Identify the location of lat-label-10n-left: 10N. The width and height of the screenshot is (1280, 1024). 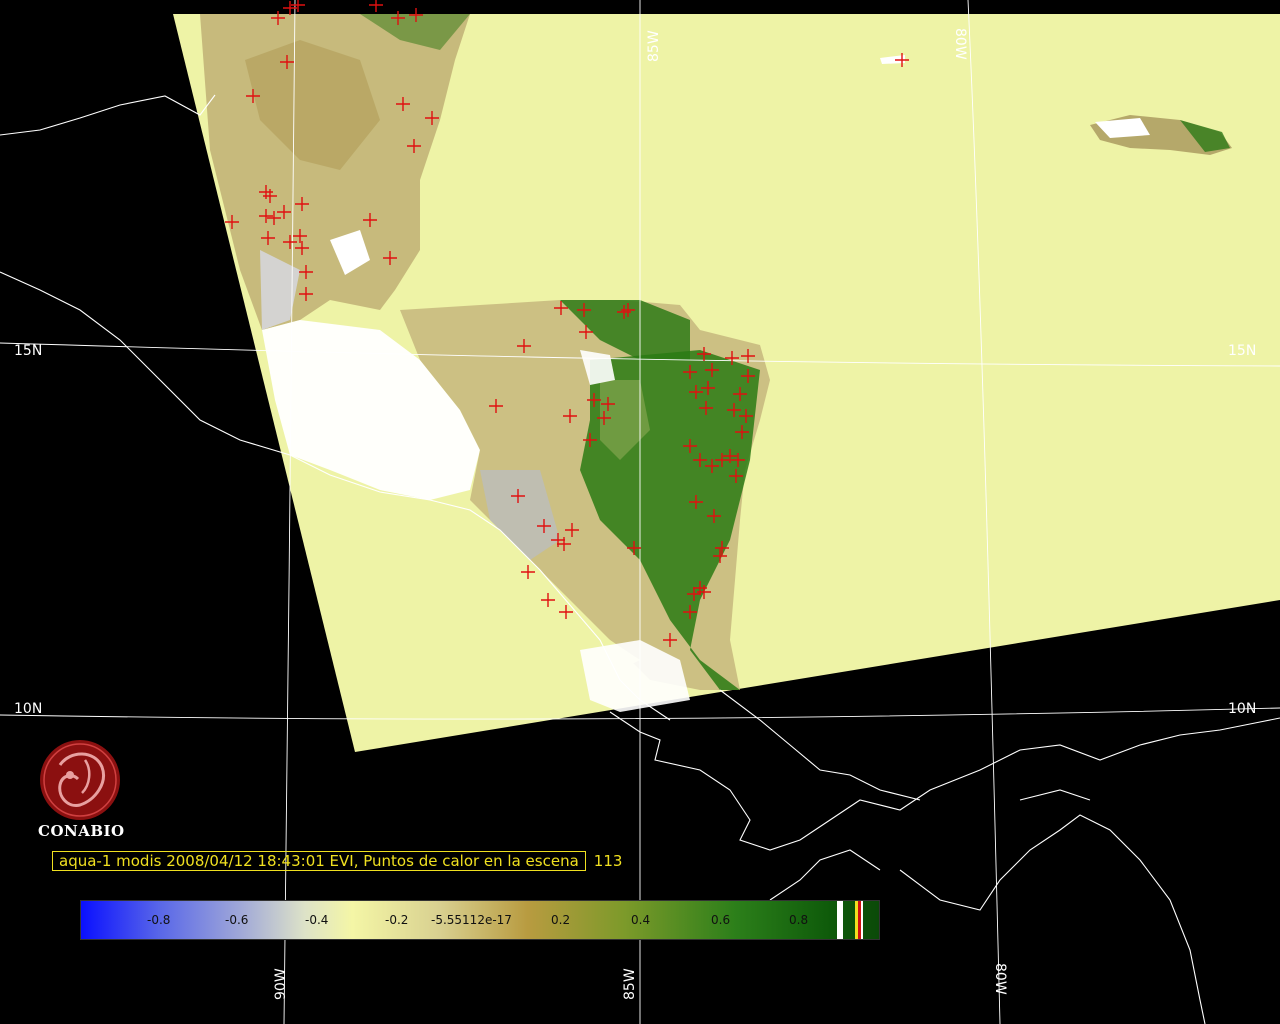
(28, 709).